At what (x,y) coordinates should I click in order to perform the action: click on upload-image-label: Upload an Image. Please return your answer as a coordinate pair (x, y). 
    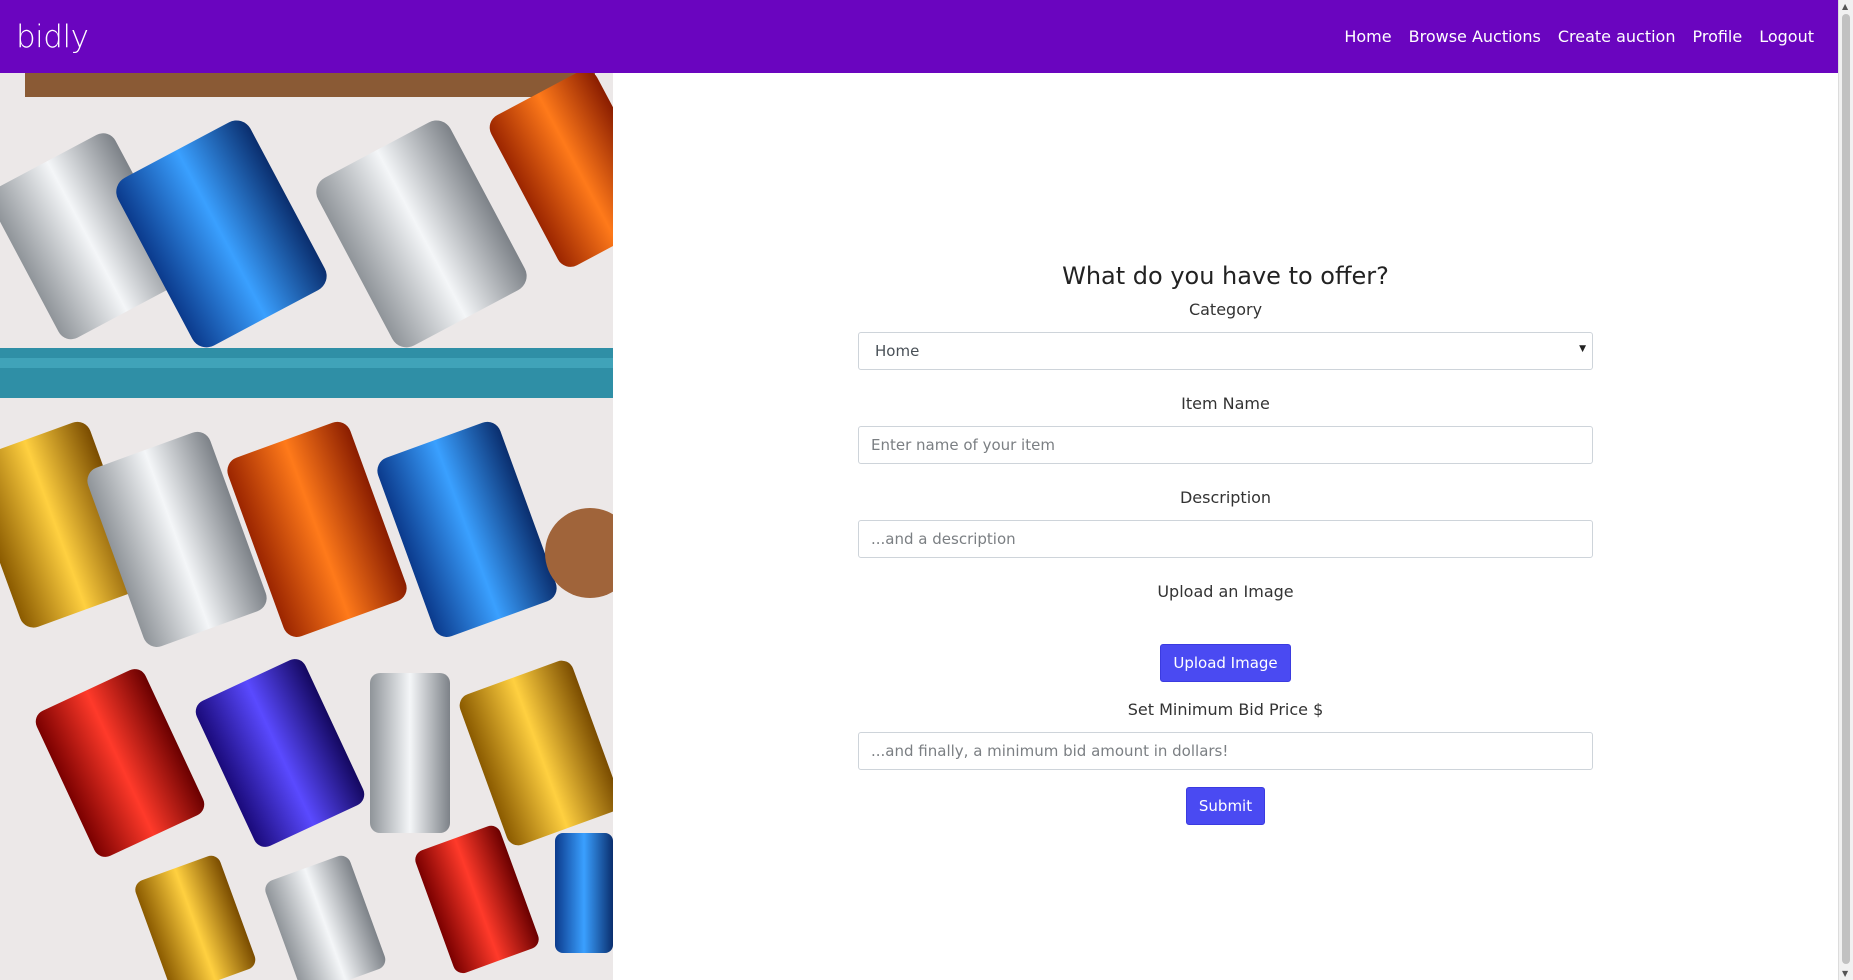
    Looking at the image, I should click on (1225, 591).